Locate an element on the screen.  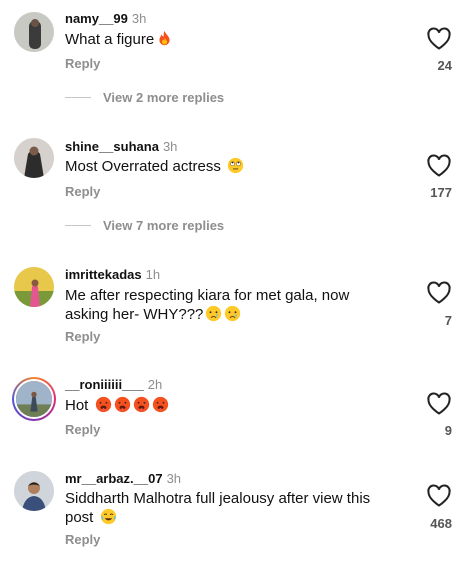
view-more-replies: View 7 more replies is located at coordinates (144, 225).